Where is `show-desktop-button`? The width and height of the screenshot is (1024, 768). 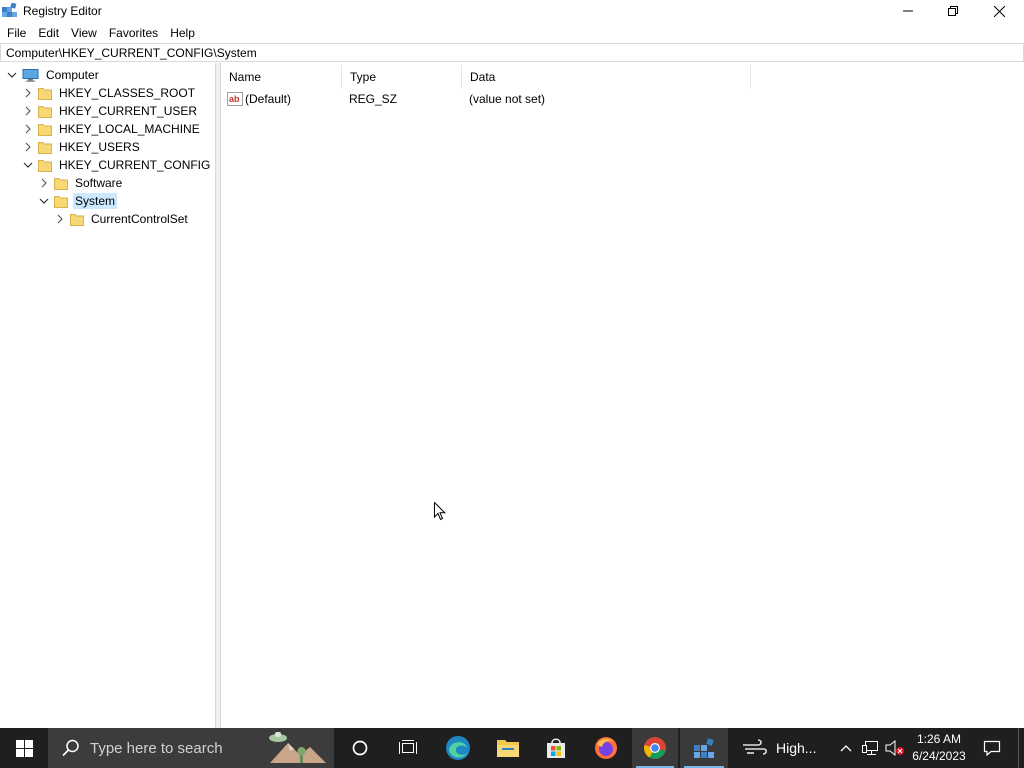 show-desktop-button is located at coordinates (1021, 748).